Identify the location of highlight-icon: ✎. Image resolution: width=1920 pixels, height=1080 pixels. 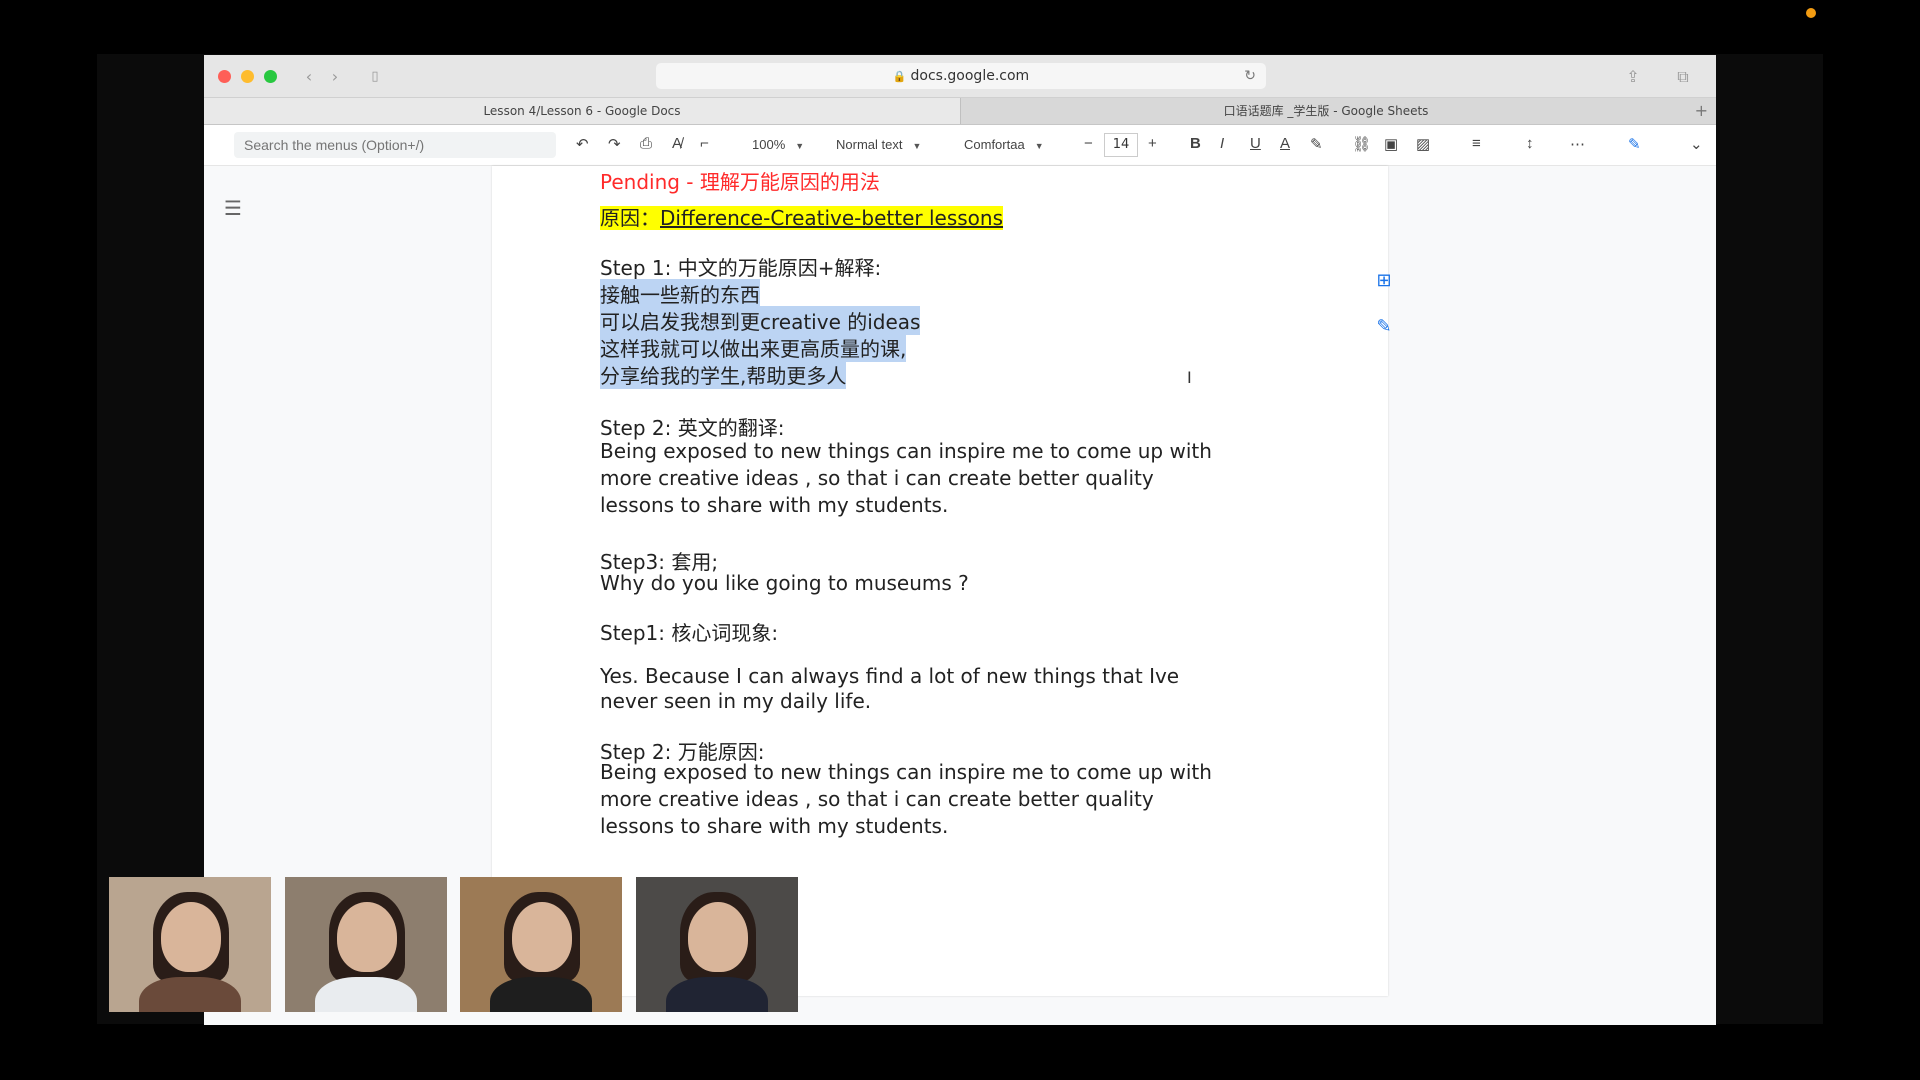
(1316, 144).